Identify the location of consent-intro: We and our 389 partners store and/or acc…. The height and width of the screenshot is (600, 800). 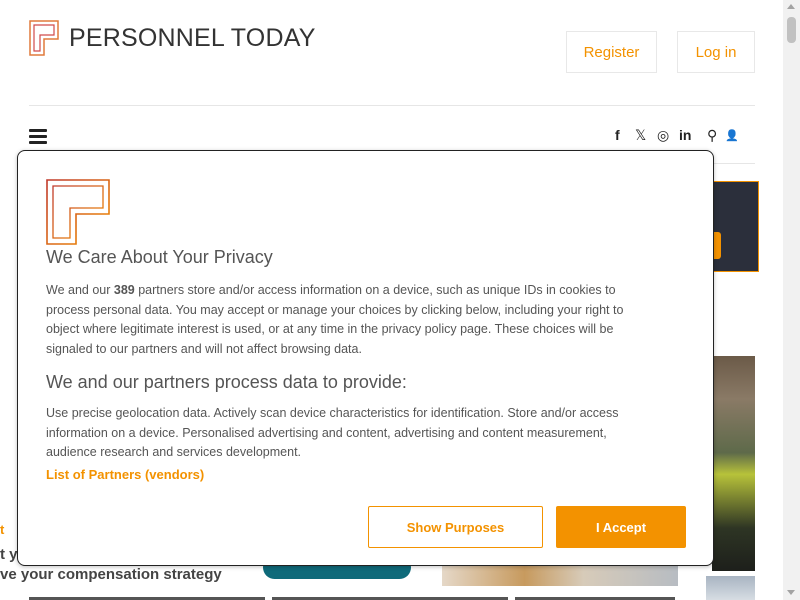
(335, 319).